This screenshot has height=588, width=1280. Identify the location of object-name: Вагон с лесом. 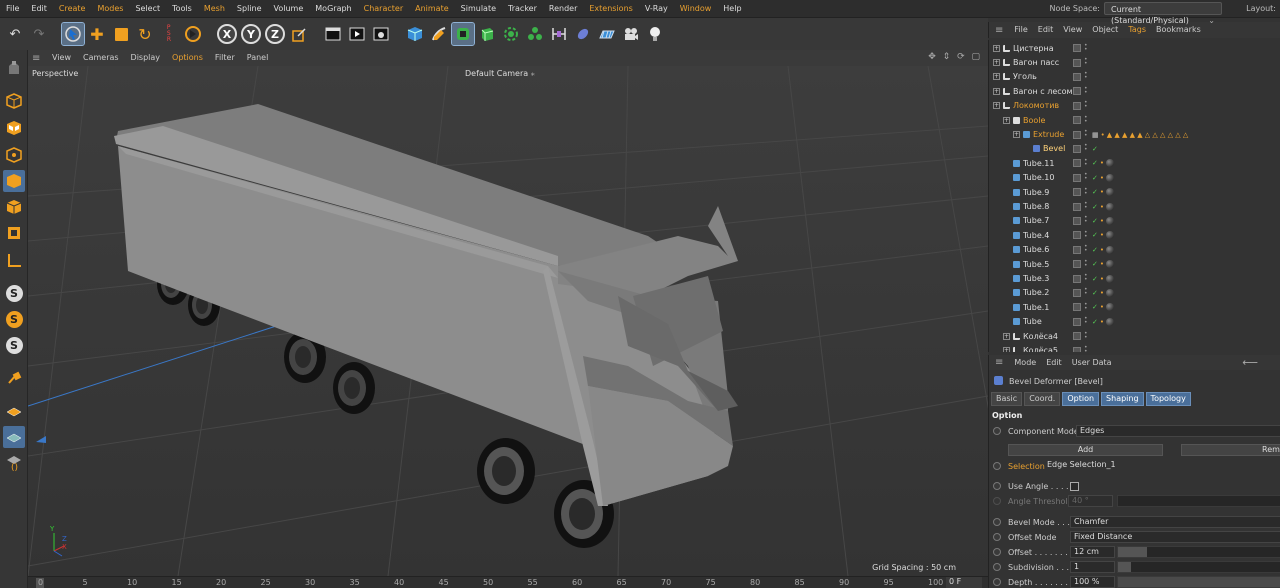
(1043, 91).